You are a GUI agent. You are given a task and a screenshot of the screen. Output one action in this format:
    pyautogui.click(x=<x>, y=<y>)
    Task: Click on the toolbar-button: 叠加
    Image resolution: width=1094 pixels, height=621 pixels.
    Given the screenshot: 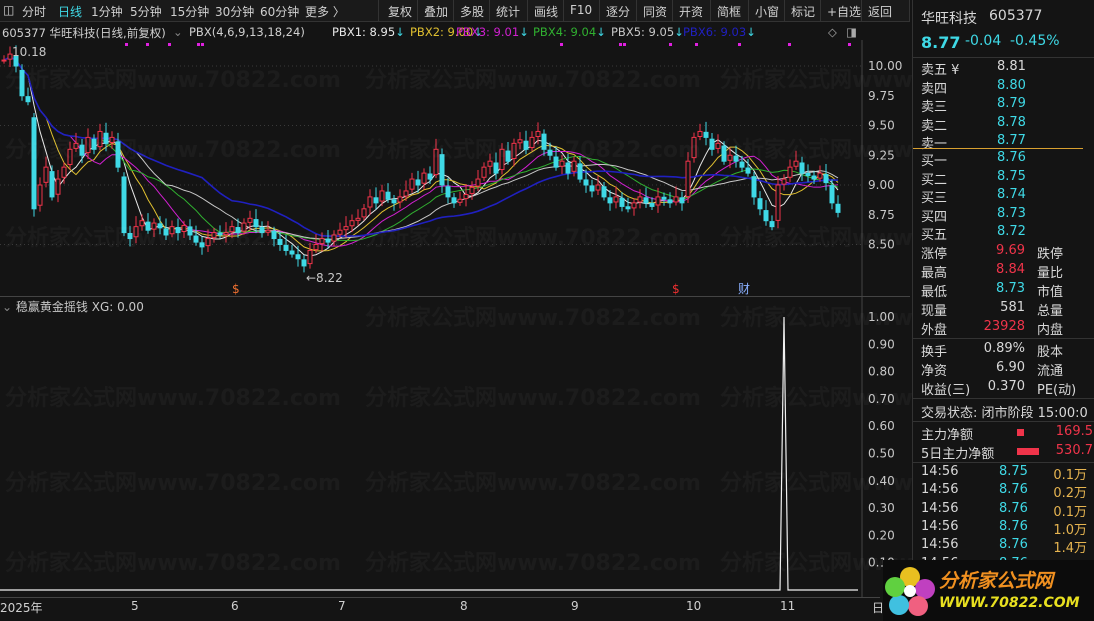 What is the action you would take?
    pyautogui.click(x=436, y=11)
    